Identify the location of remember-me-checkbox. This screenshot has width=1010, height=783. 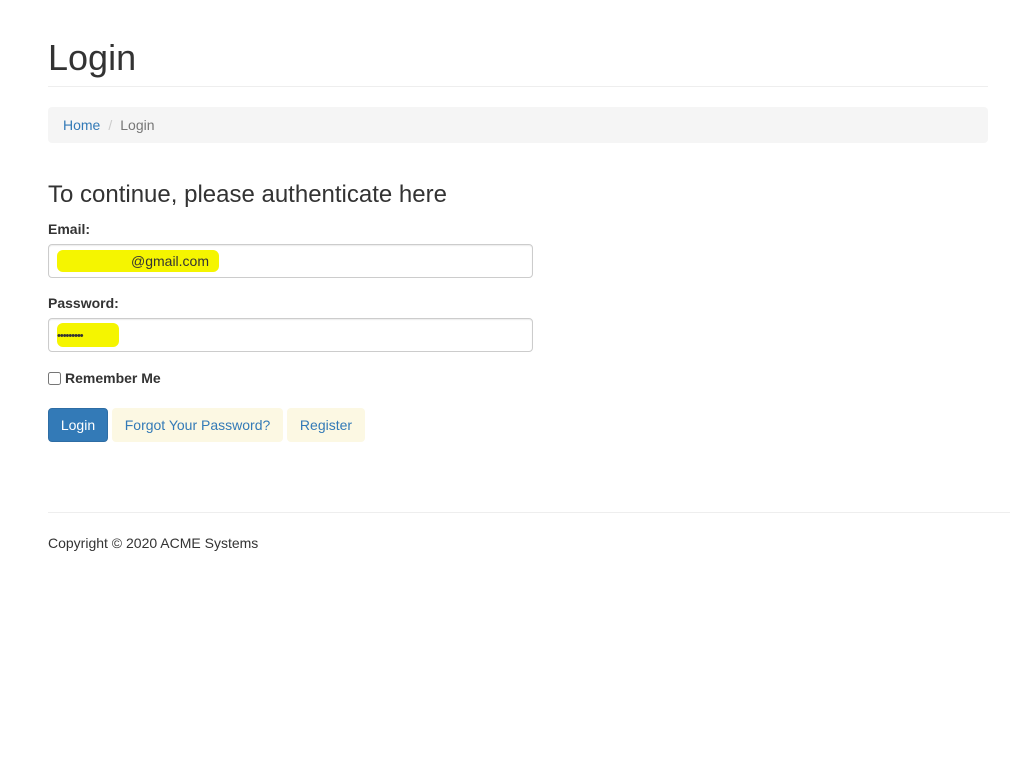
(54, 378).